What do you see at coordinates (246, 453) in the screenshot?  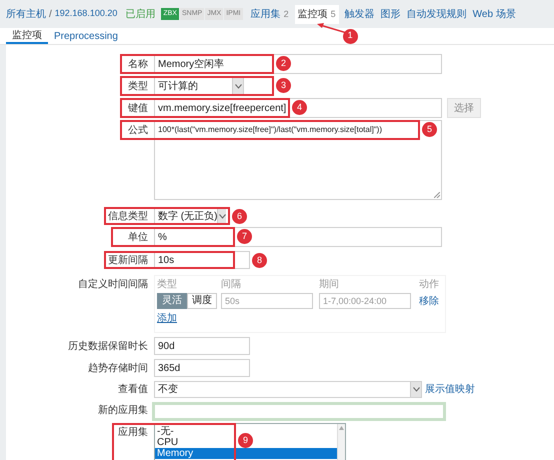 I see `list-option: Memory` at bounding box center [246, 453].